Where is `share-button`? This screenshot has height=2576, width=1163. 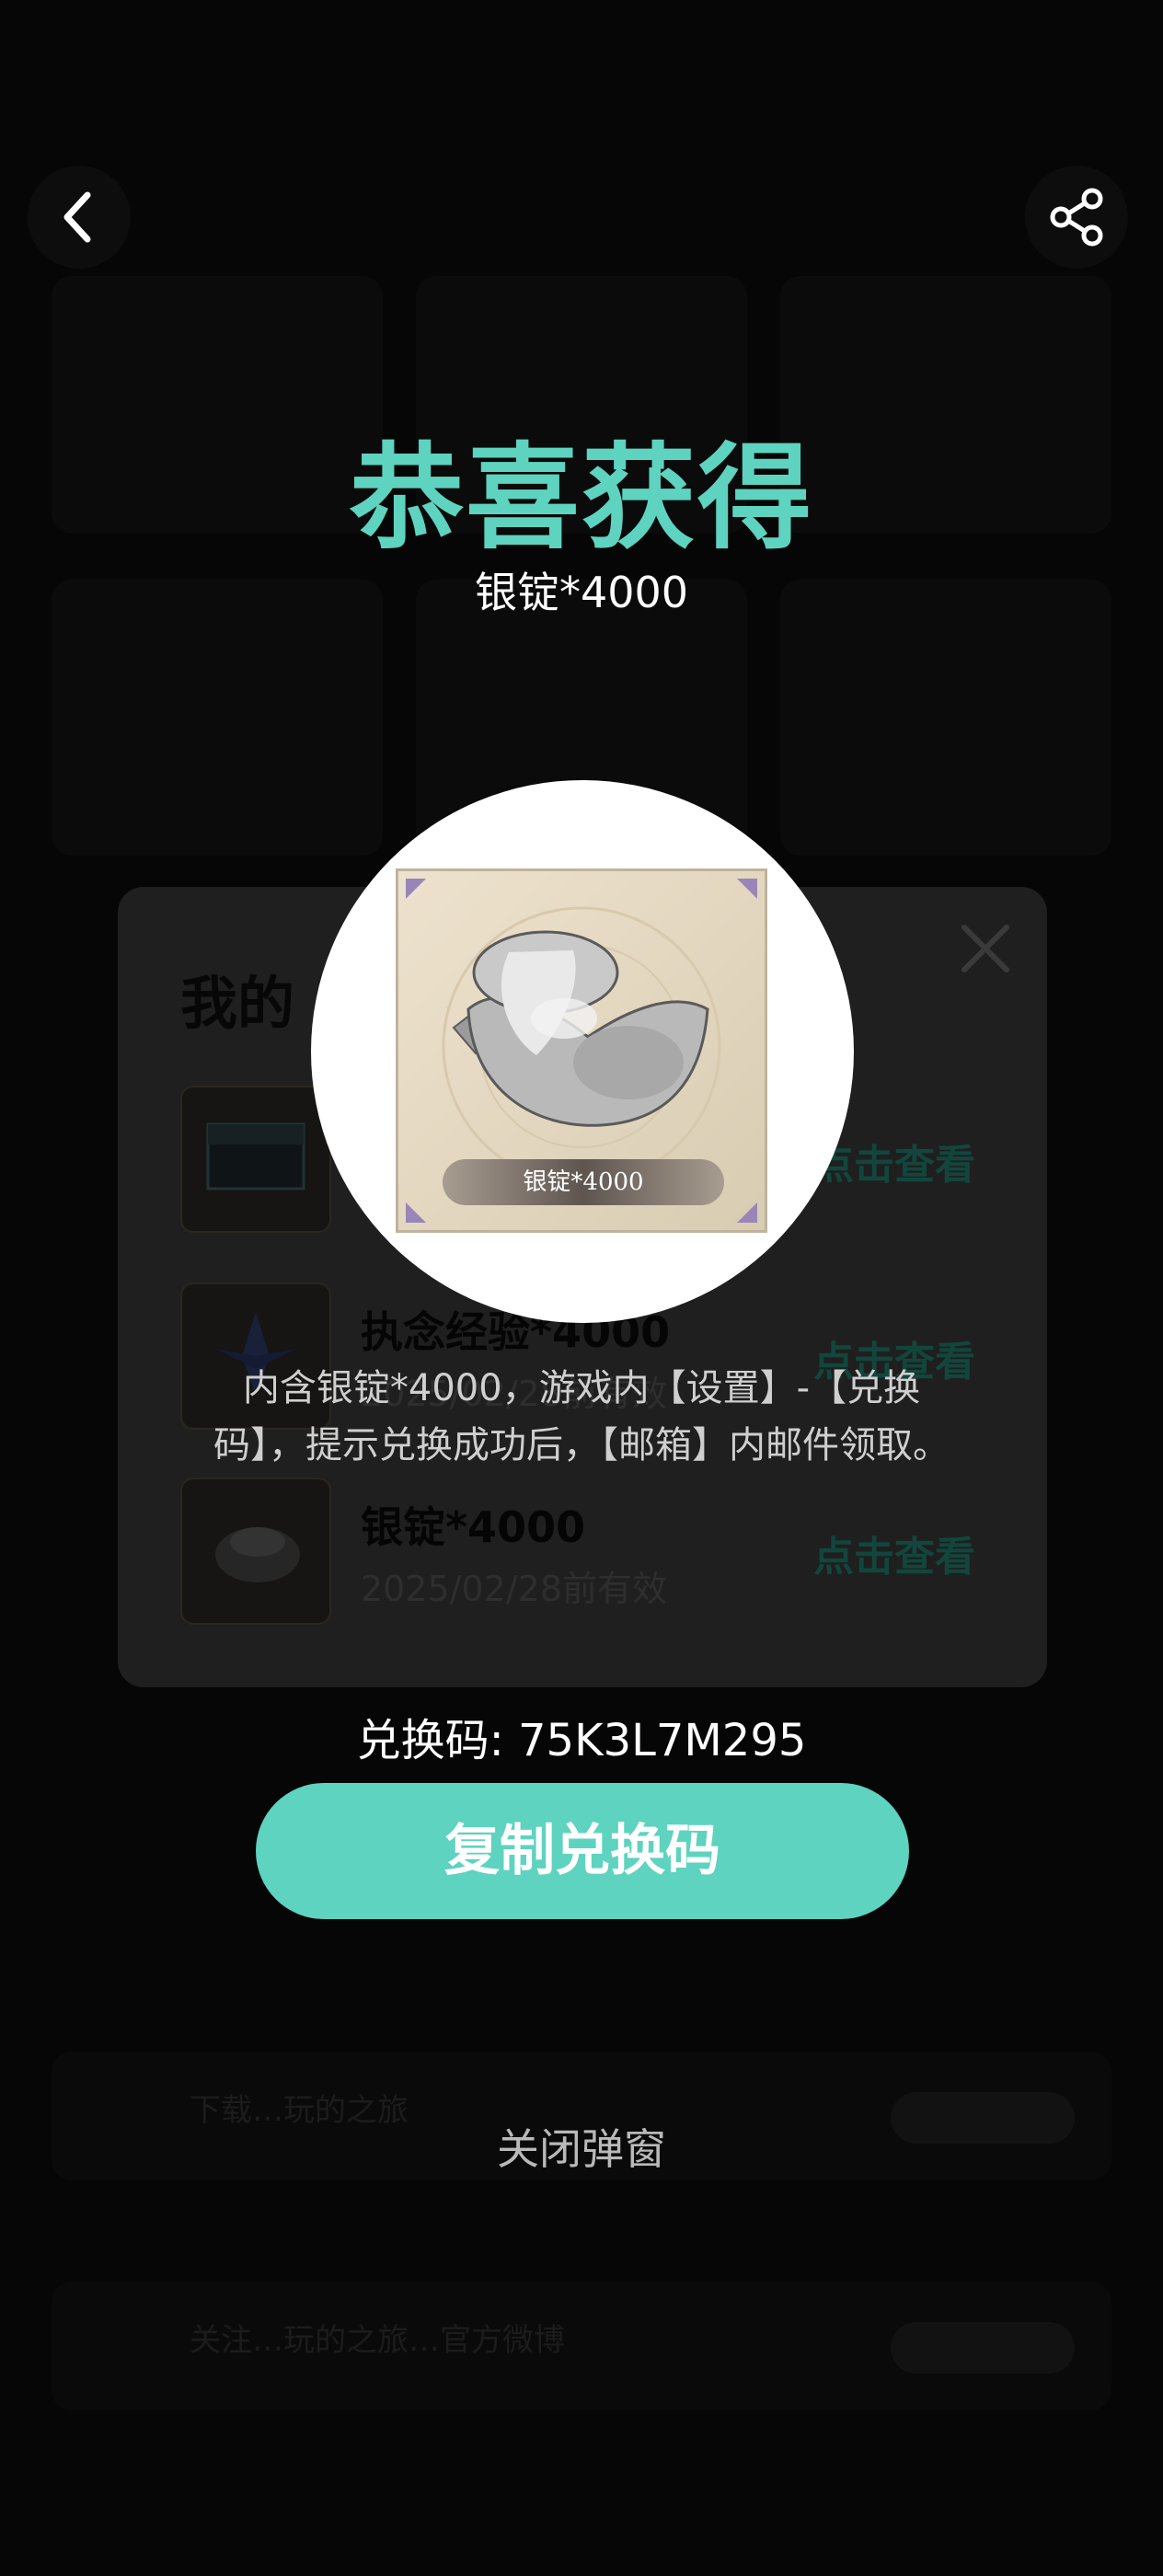 share-button is located at coordinates (1077, 217).